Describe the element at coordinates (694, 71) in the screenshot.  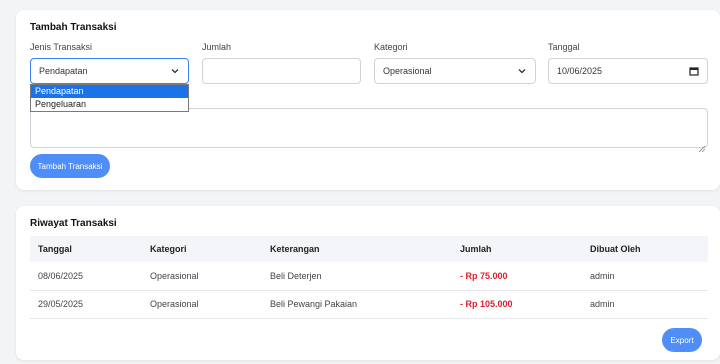
I see `calendar-icon` at that location.